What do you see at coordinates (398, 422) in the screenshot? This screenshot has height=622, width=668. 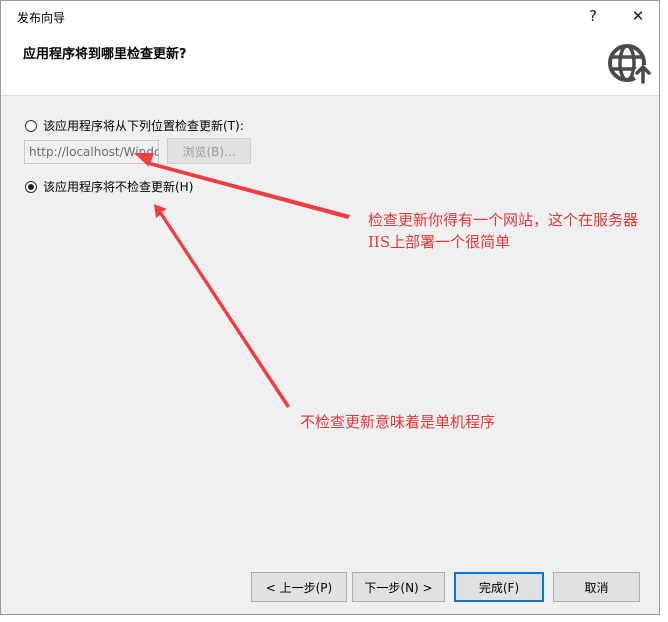 I see `annotation-standalone: 不检查更新意味着是单机程序` at bounding box center [398, 422].